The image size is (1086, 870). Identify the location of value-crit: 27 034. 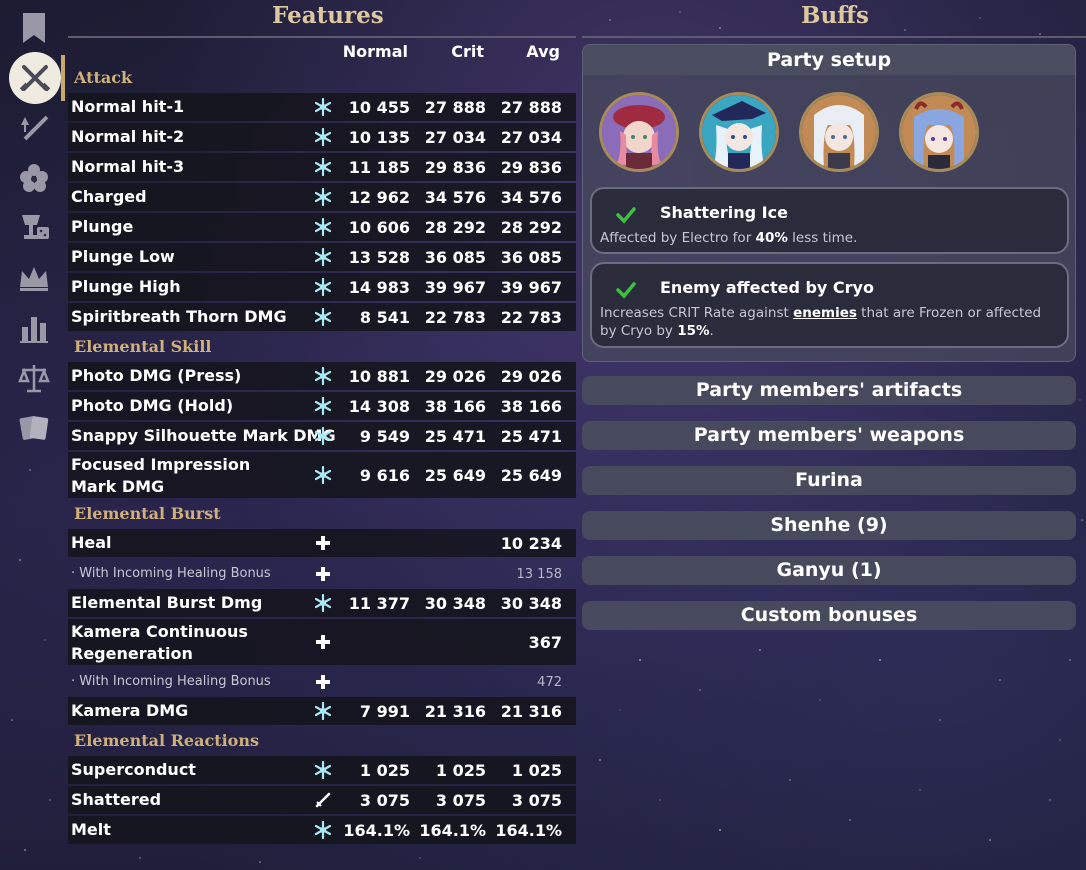
(455, 137).